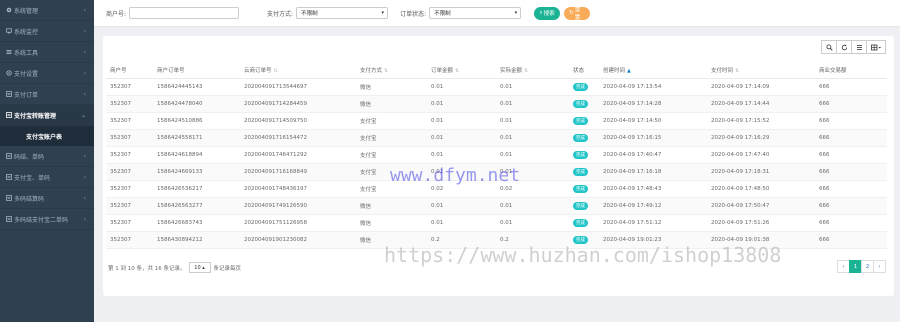 The height and width of the screenshot is (322, 900). Describe the element at coordinates (184, 13) in the screenshot. I see `merchant-input` at that location.